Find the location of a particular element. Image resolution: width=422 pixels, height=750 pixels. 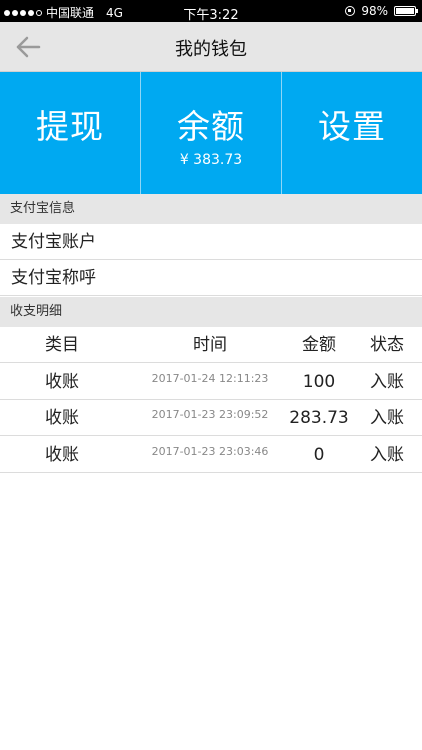

settings-label: 设置 is located at coordinates (352, 126).